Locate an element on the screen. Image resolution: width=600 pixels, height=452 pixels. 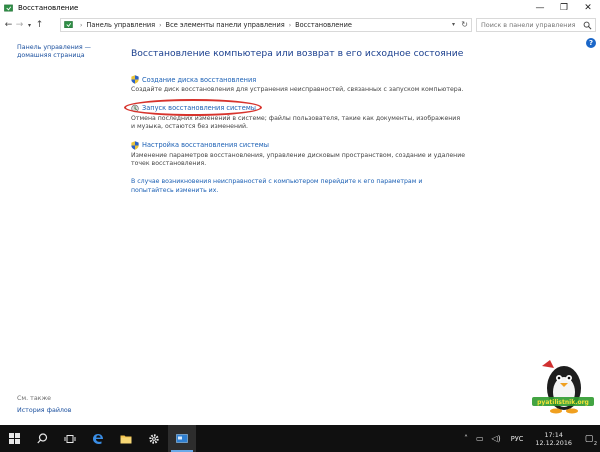
file-explorer-button is located at coordinates (126, 438).